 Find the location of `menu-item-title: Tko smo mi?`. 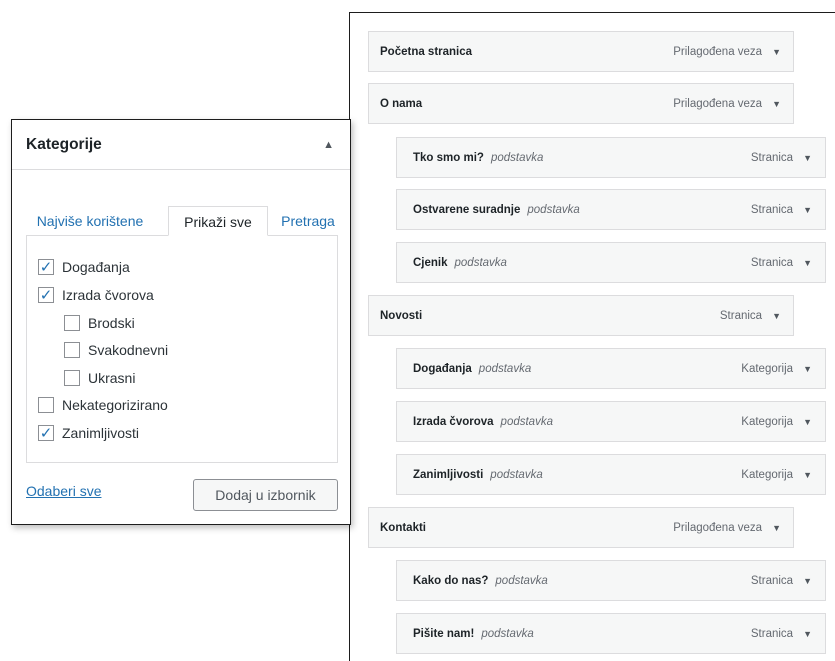

menu-item-title: Tko smo mi? is located at coordinates (448, 157).